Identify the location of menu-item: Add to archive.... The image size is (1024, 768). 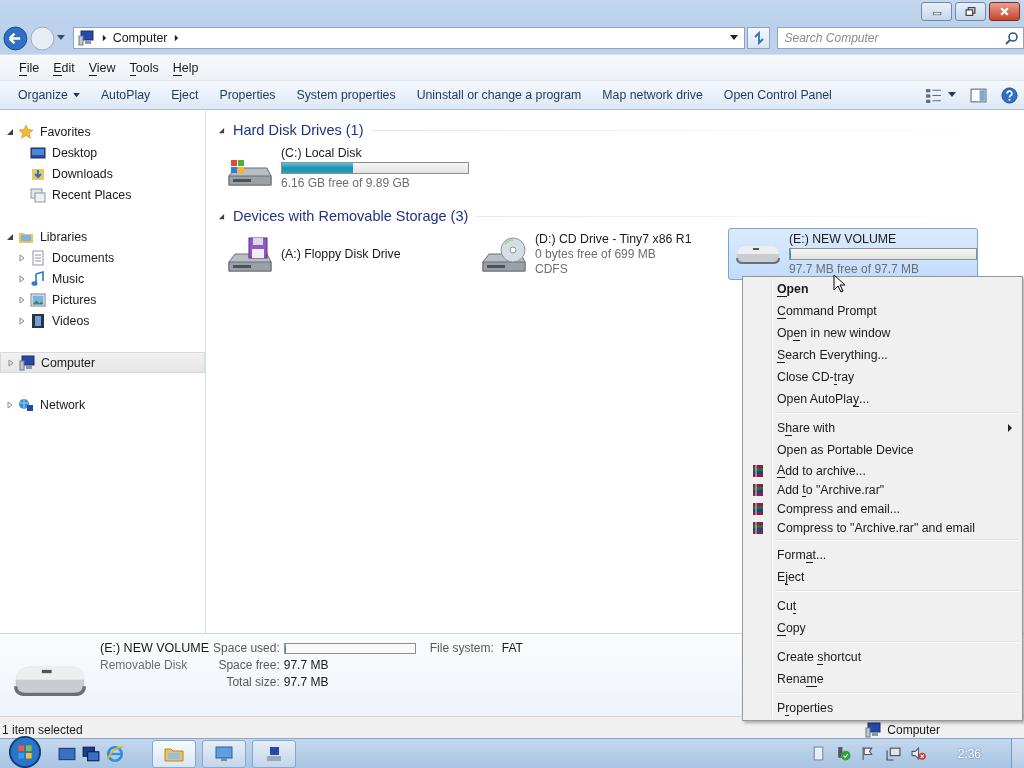
(882, 470).